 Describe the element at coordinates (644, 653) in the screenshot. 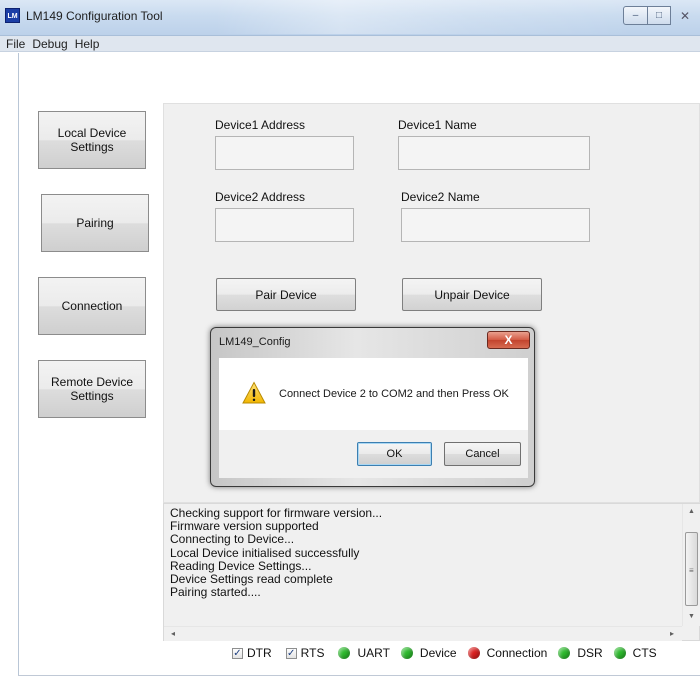

I see `cts-label: CTS` at that location.